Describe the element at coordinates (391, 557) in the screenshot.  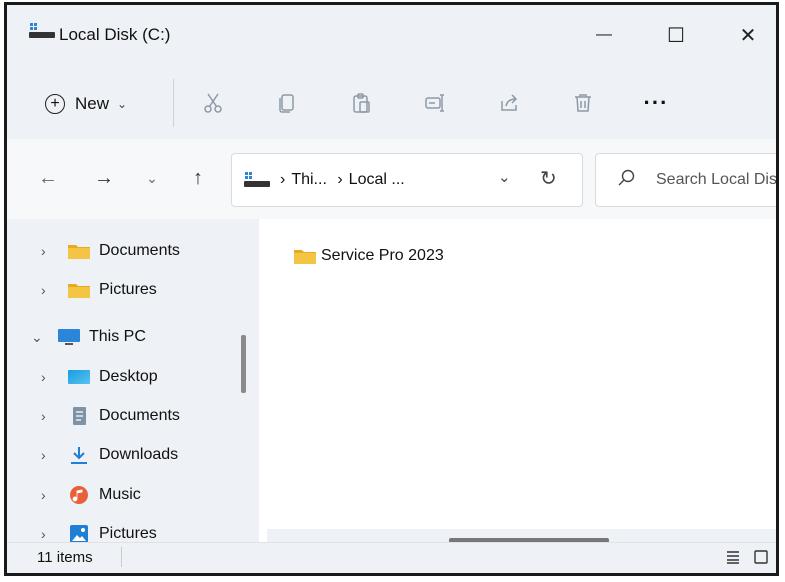
I see `status-bar: 11 items` at that location.